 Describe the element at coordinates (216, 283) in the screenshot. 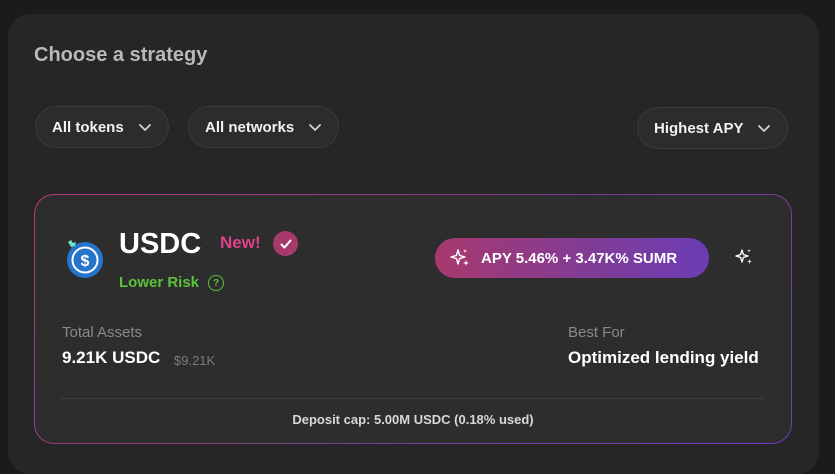

I see `help-icon: ?` at that location.